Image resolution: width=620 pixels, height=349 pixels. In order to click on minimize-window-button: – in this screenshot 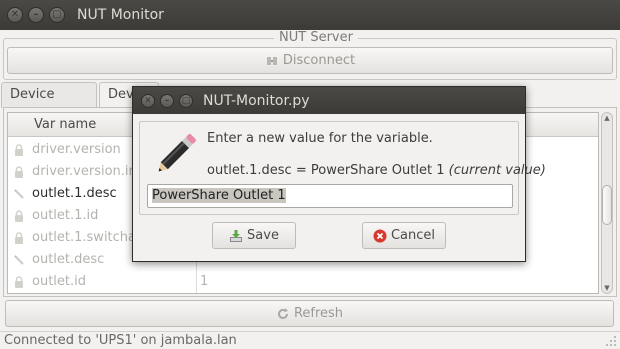, I will do `click(36, 15)`.